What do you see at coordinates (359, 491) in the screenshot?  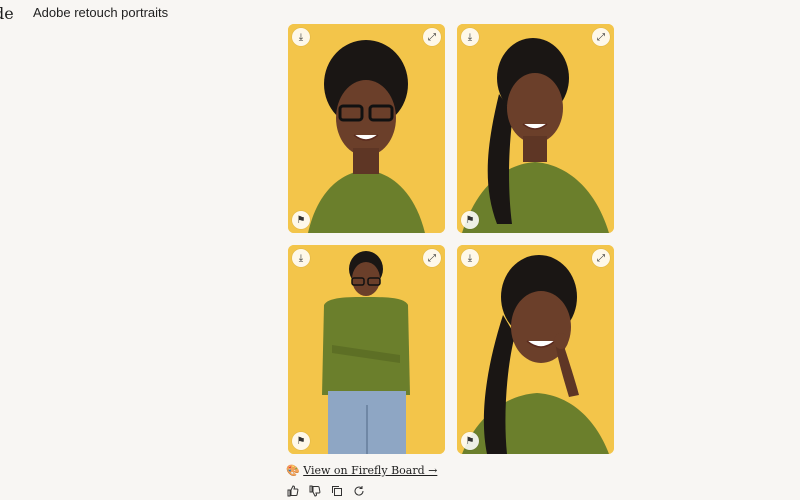 I see `regenerate-icon` at bounding box center [359, 491].